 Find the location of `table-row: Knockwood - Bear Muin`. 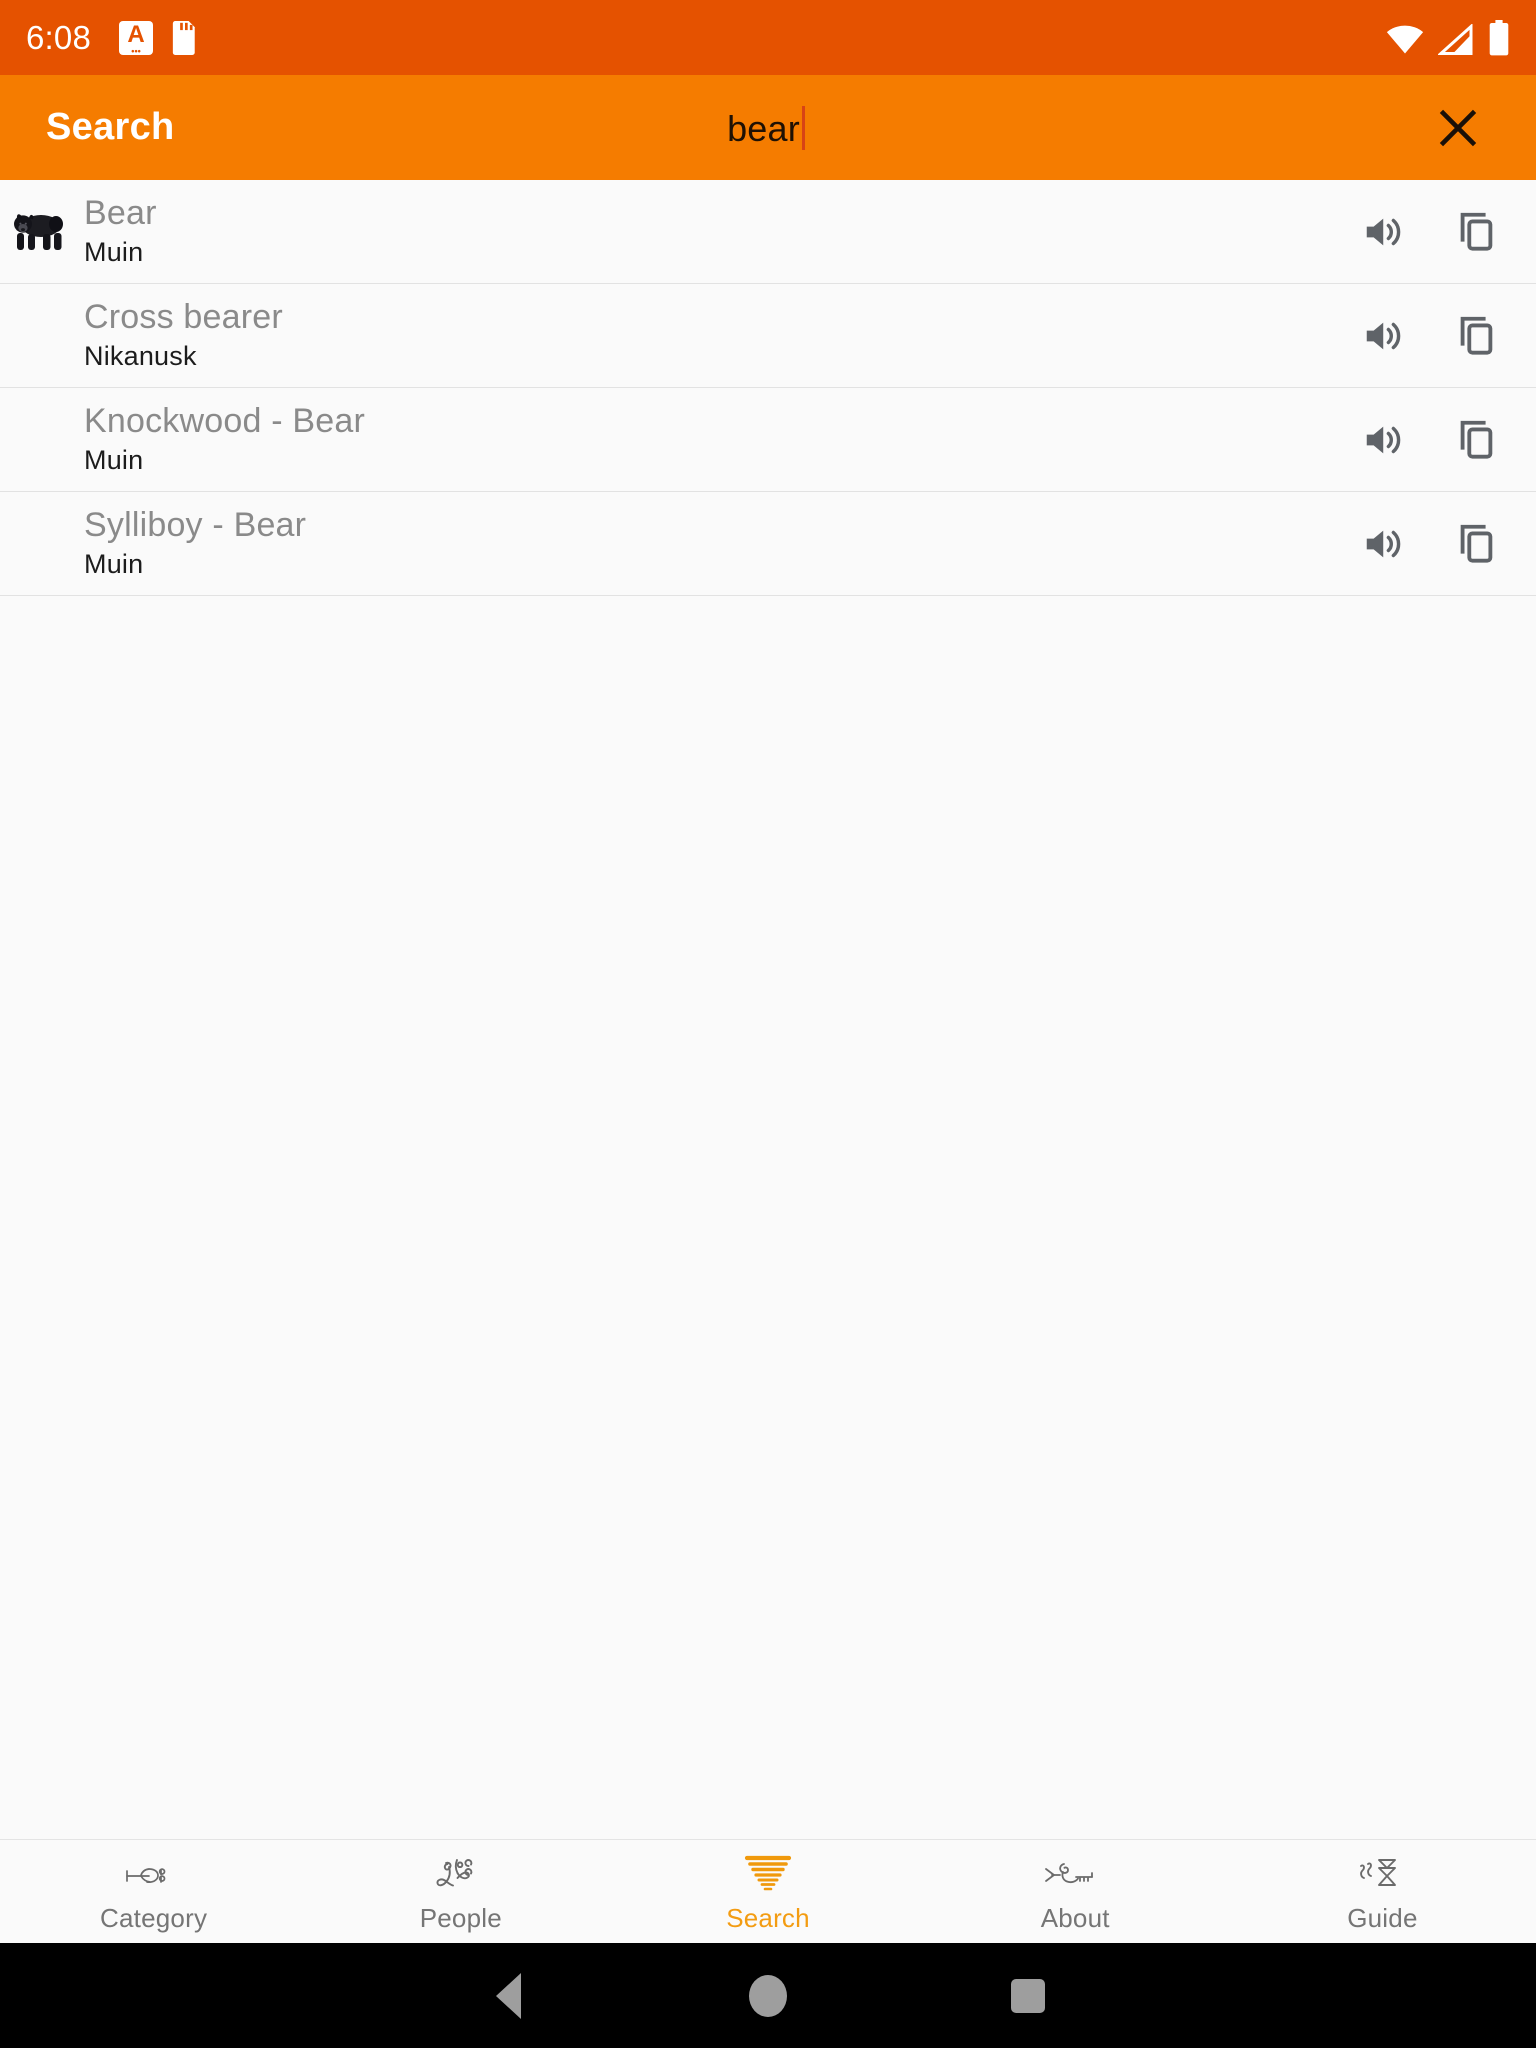

table-row: Knockwood - Bear Muin is located at coordinates (768, 440).